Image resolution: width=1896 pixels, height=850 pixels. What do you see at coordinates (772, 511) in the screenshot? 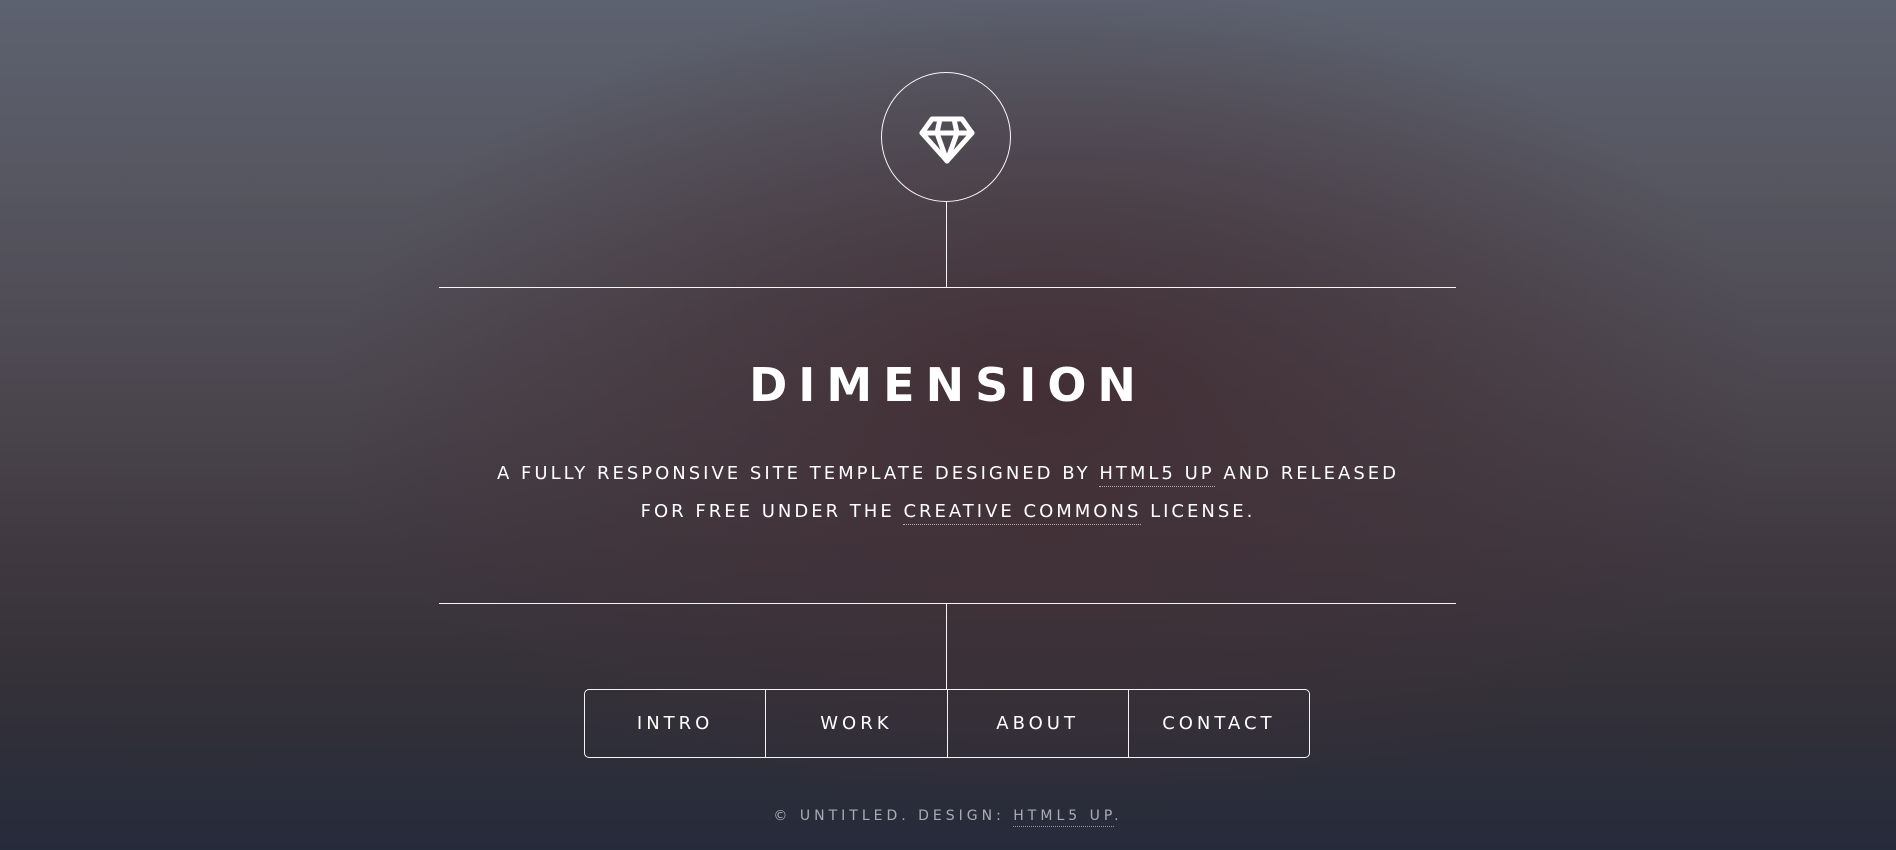
I see `tagline-text: FOR FREE UNDER THE` at bounding box center [772, 511].